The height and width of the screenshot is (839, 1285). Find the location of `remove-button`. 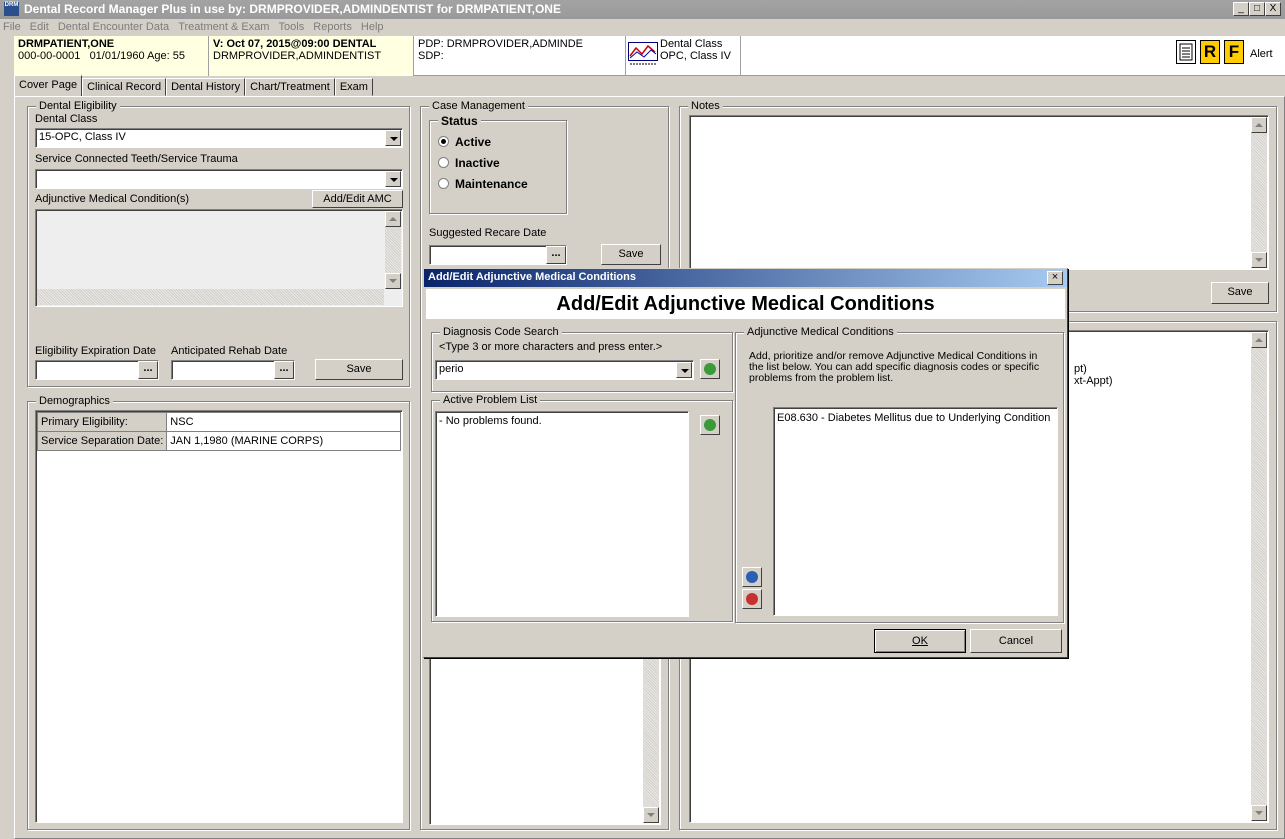

remove-button is located at coordinates (752, 599).